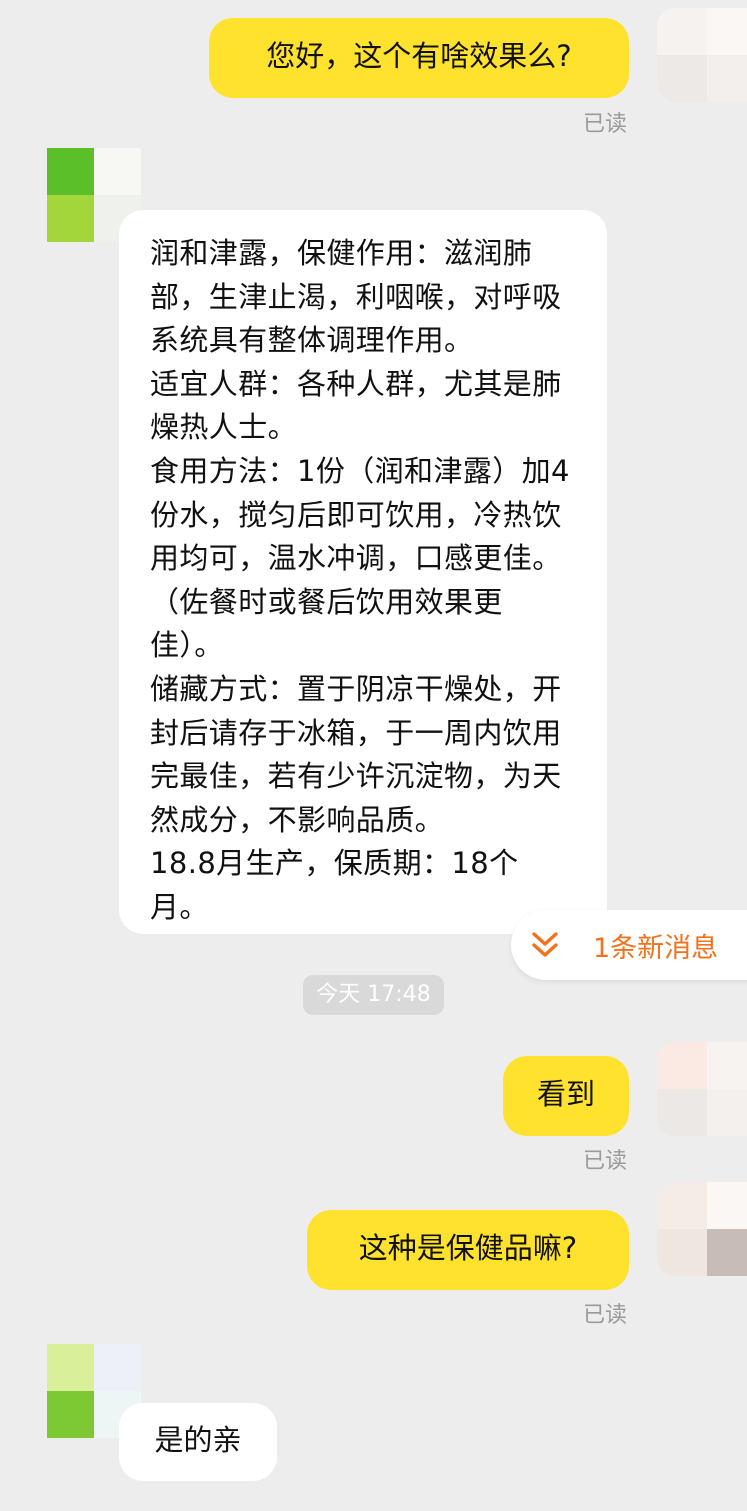 Image resolution: width=747 pixels, height=1511 pixels. Describe the element at coordinates (356, 405) in the screenshot. I see `message-paragraph: 适宜人群：各种人群，尤其是肺燥热人士。` at that location.